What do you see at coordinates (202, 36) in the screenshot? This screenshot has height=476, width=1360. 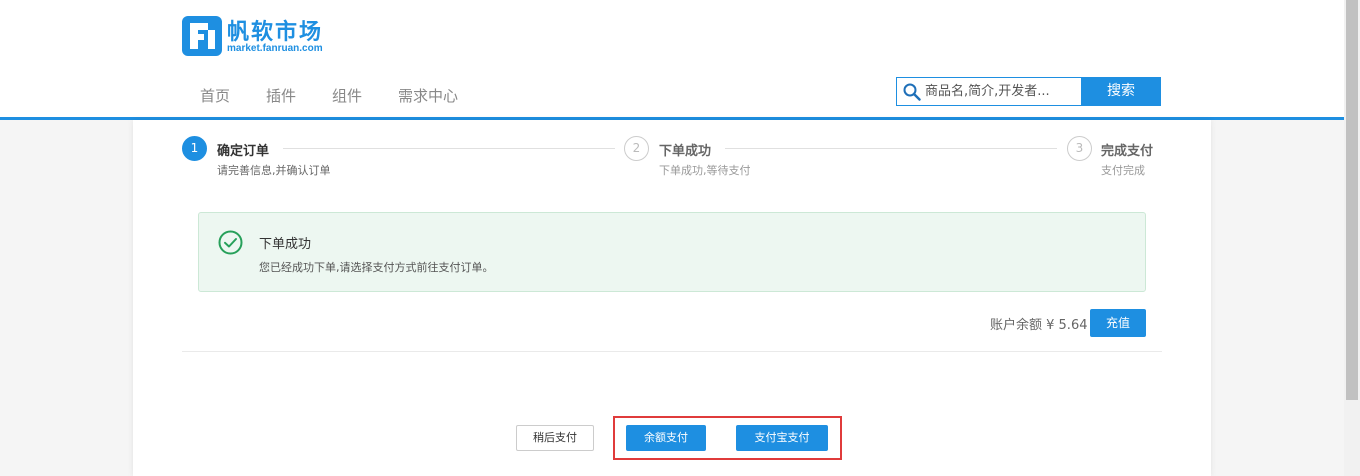 I see `fanruan-logo-icon` at bounding box center [202, 36].